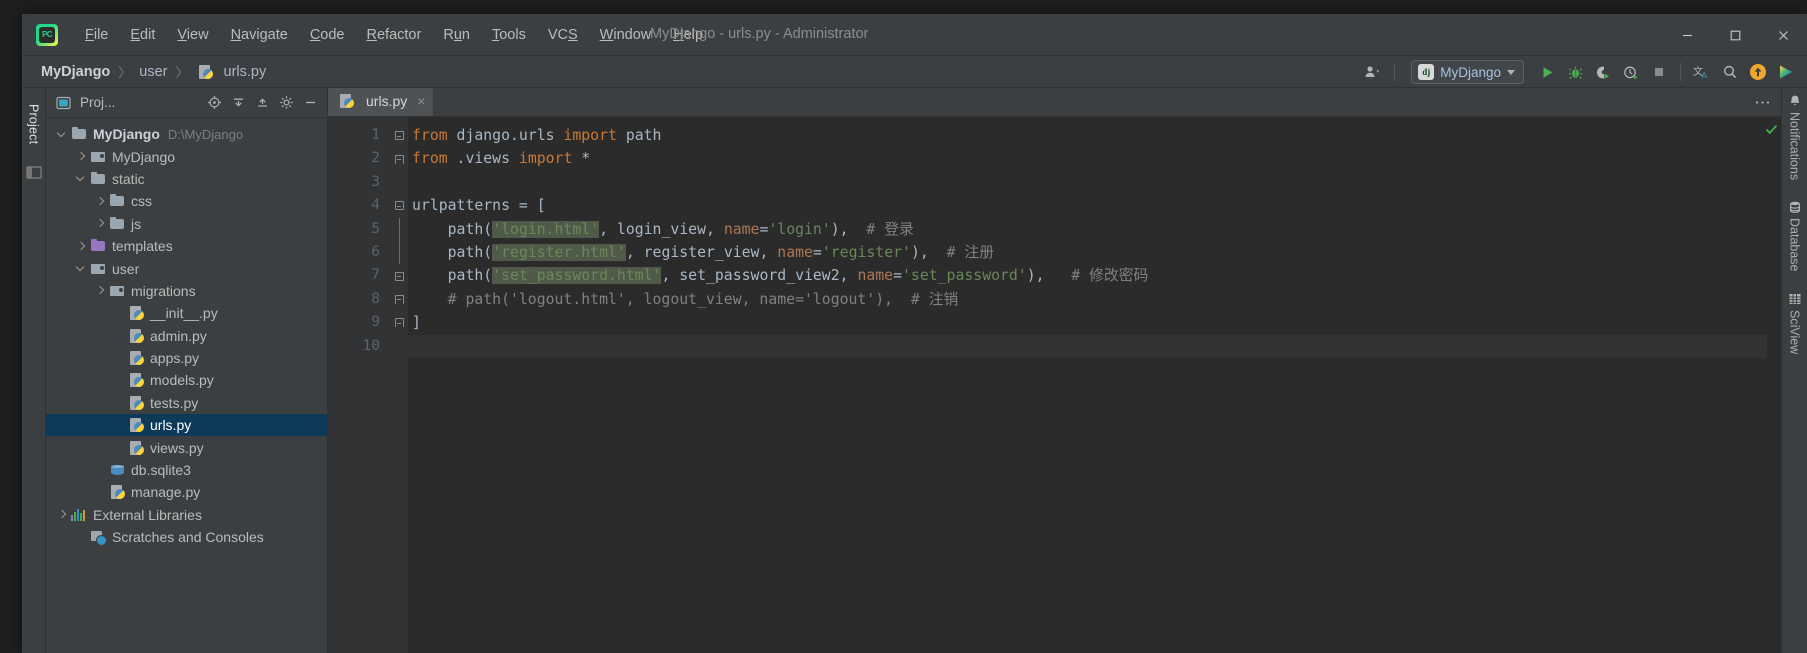 Image resolution: width=1807 pixels, height=653 pixels. Describe the element at coordinates (1467, 72) in the screenshot. I see `run-configuration-selector: dj MyDjango` at that location.